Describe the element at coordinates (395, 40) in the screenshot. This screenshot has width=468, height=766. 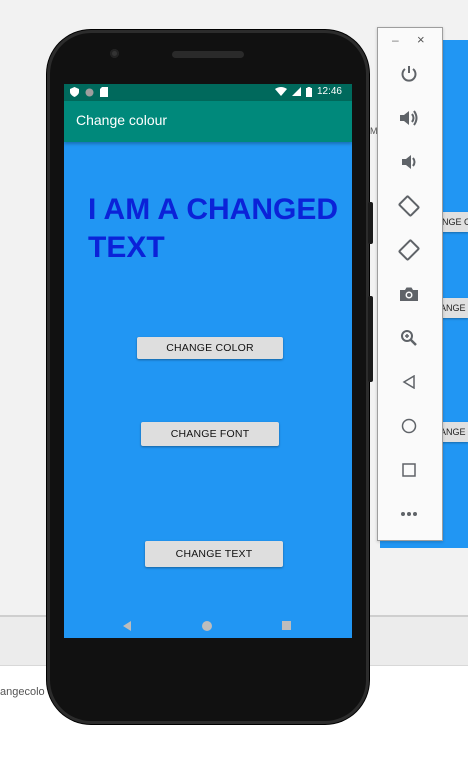
I see `minimize-button: –` at that location.